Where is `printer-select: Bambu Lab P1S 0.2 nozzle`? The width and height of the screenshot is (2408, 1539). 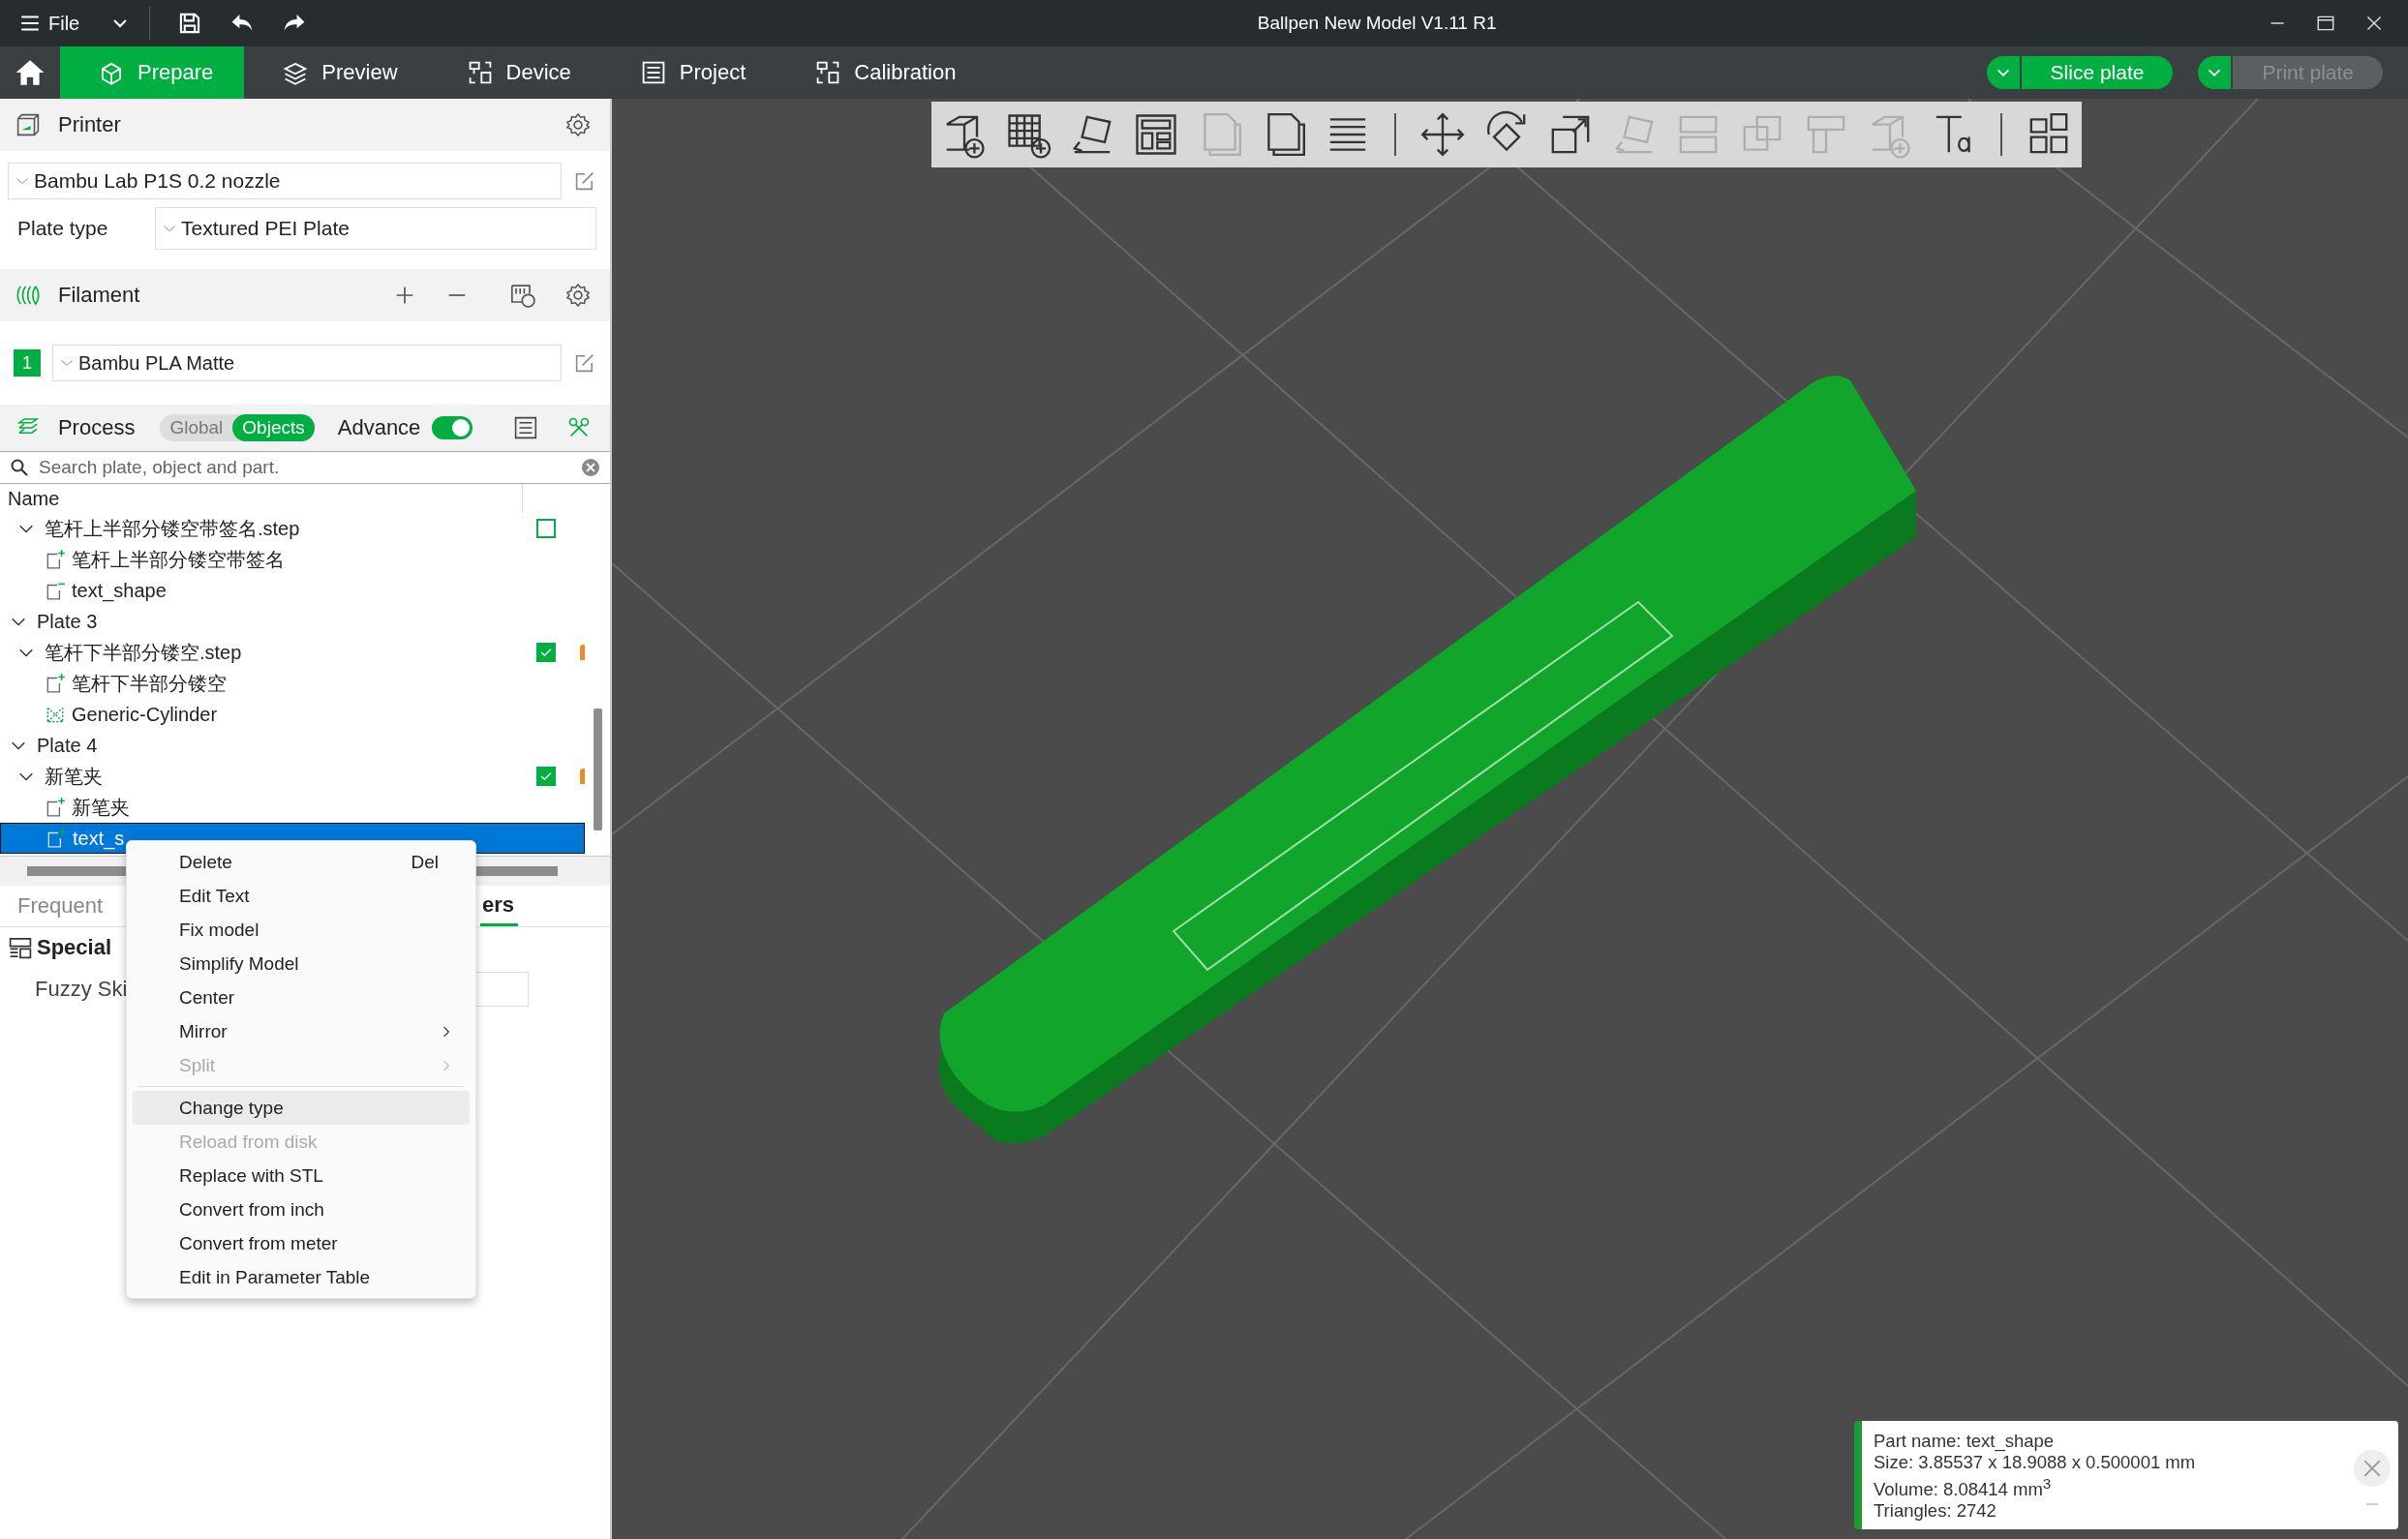 printer-select: Bambu Lab P1S 0.2 nozzle is located at coordinates (285, 181).